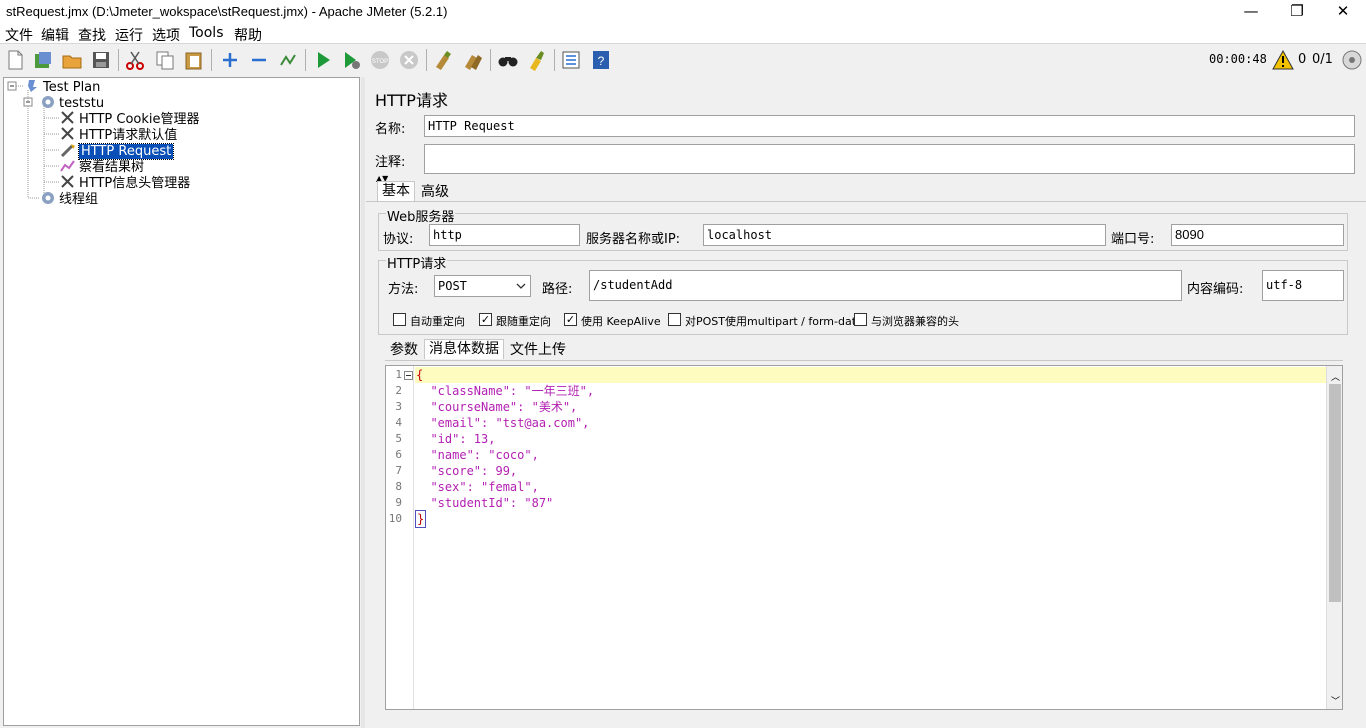 Image resolution: width=1366 pixels, height=728 pixels. What do you see at coordinates (1133, 239) in the screenshot?
I see `port-label: 端口号:` at bounding box center [1133, 239].